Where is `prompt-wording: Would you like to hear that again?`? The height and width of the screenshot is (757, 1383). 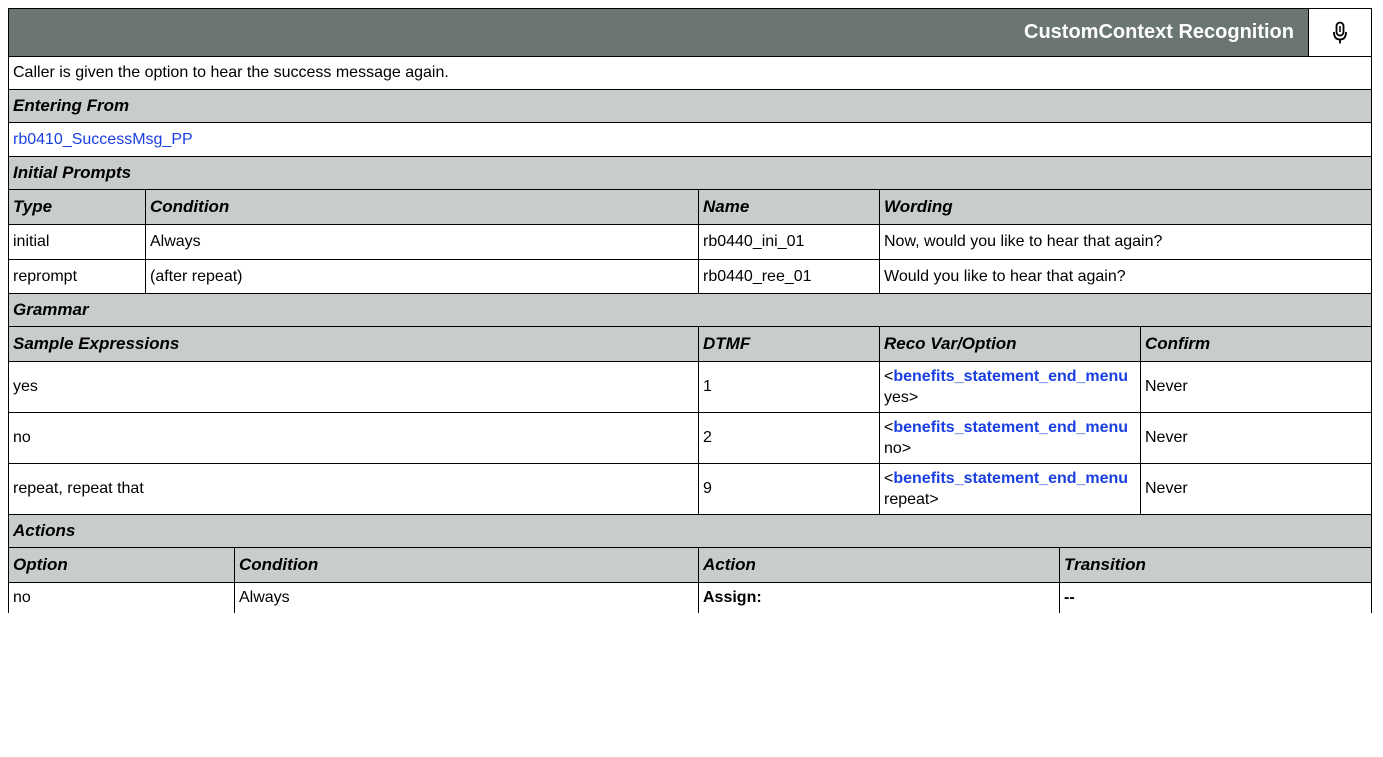
prompt-wording: Would you like to hear that again? is located at coordinates (1125, 276).